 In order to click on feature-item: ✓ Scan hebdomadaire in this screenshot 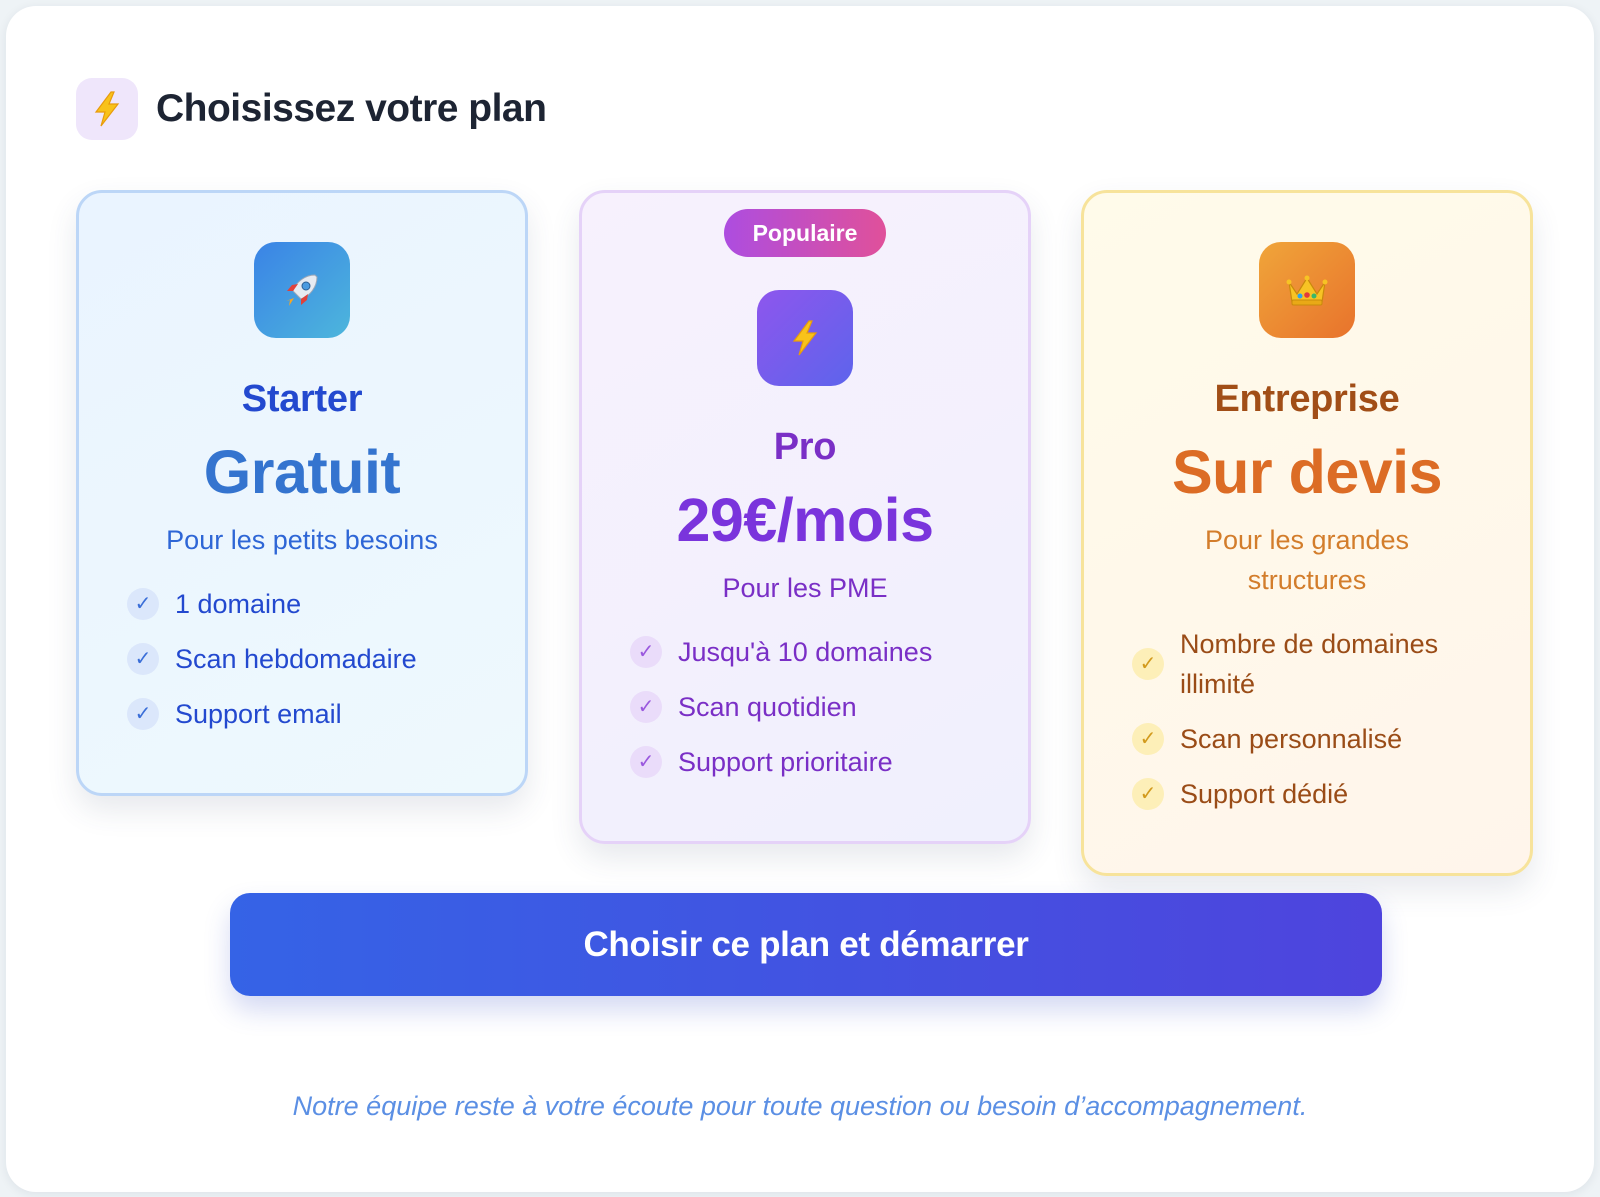, I will do `click(311, 659)`.